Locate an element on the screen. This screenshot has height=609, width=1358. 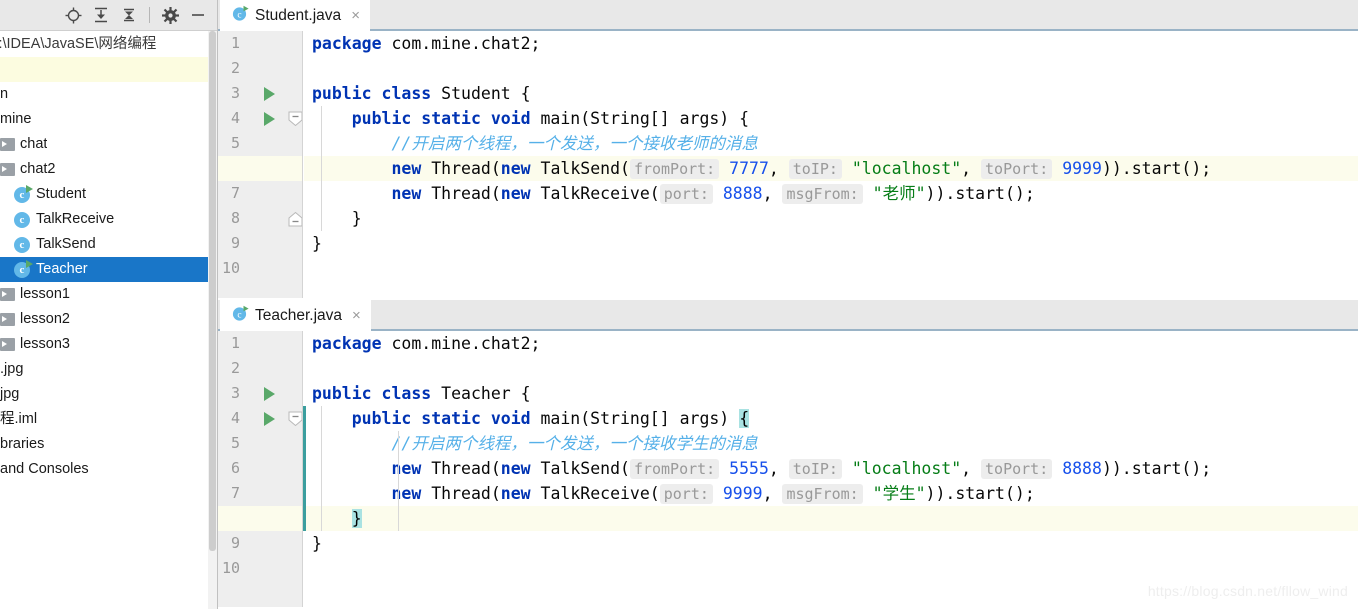
minimize-icon is located at coordinates (198, 15).